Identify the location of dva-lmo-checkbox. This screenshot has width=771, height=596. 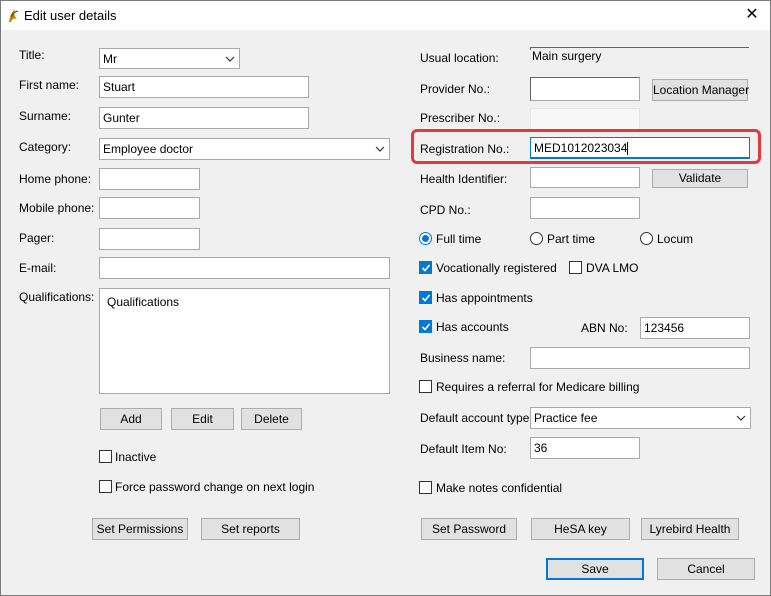
(575, 267).